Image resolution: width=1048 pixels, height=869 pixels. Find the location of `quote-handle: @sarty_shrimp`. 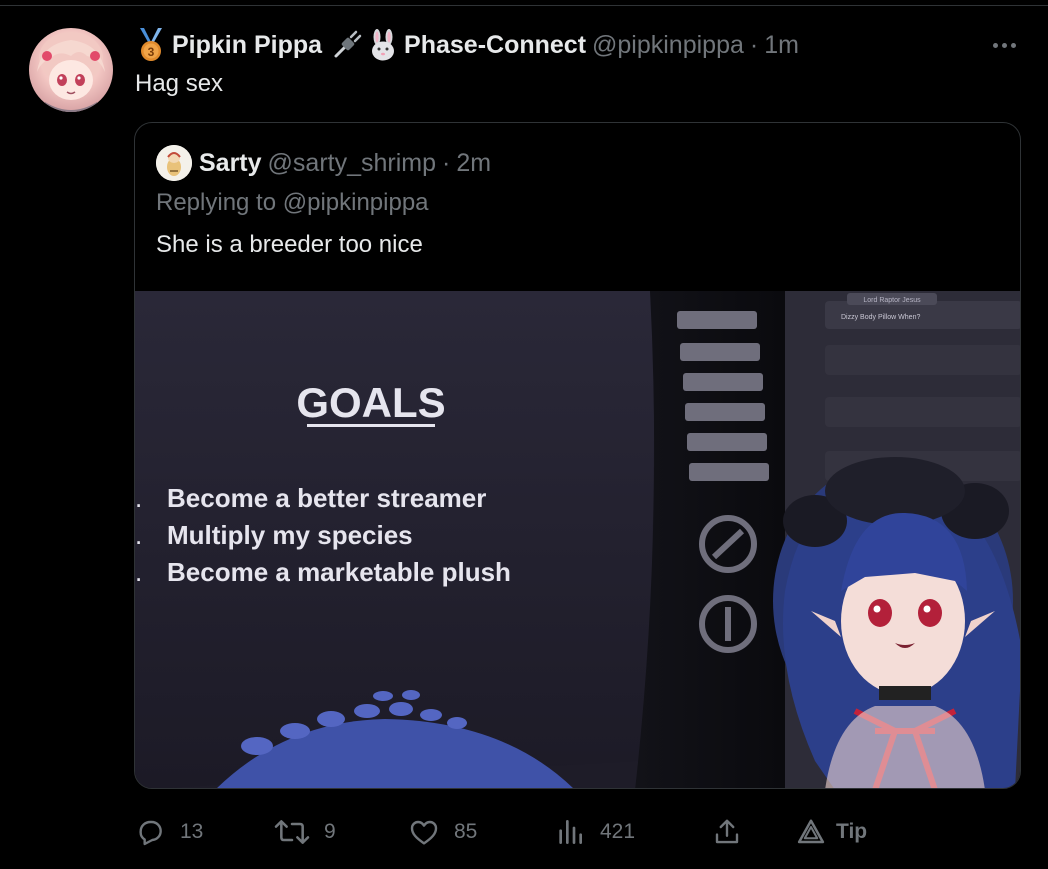

quote-handle: @sarty_shrimp is located at coordinates (352, 163).